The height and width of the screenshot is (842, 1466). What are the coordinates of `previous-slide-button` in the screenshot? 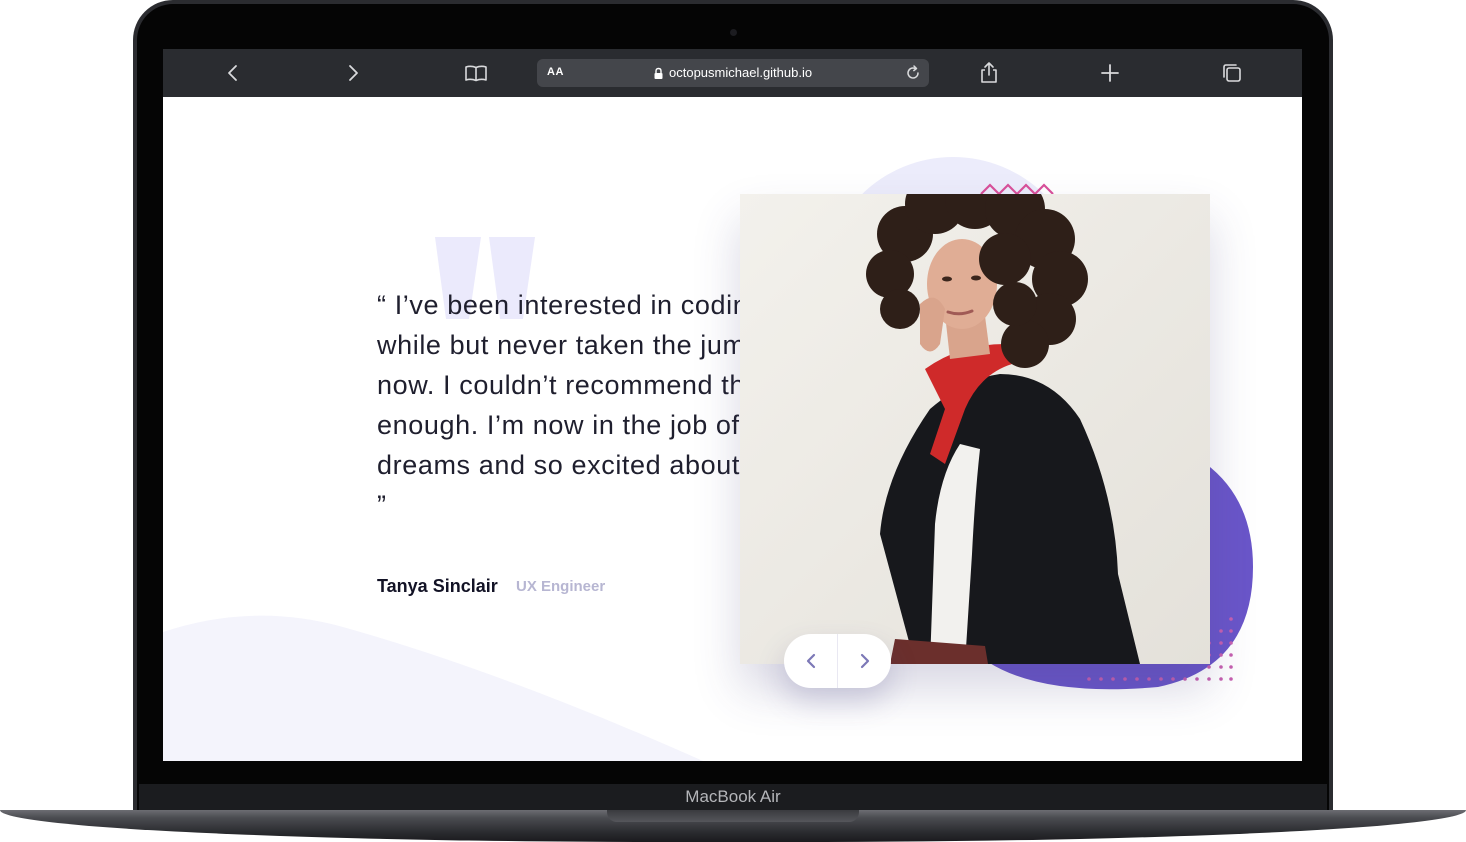 It's located at (810, 661).